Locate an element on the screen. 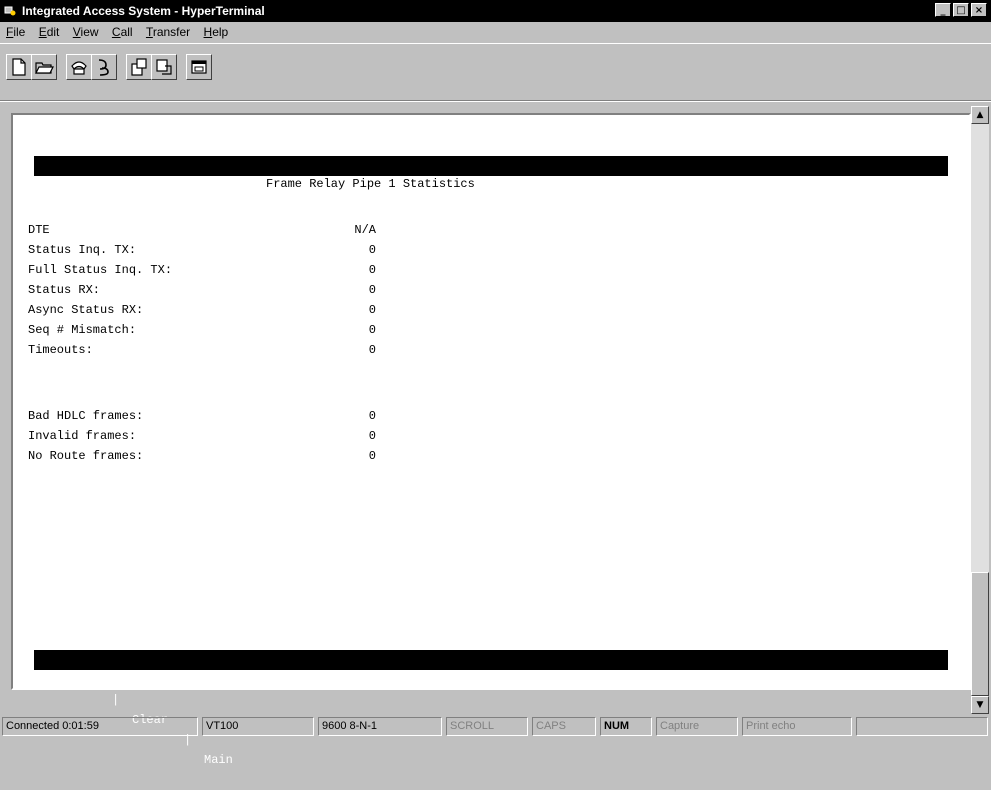 This screenshot has width=991, height=790. menu-help: Help is located at coordinates (216, 32).